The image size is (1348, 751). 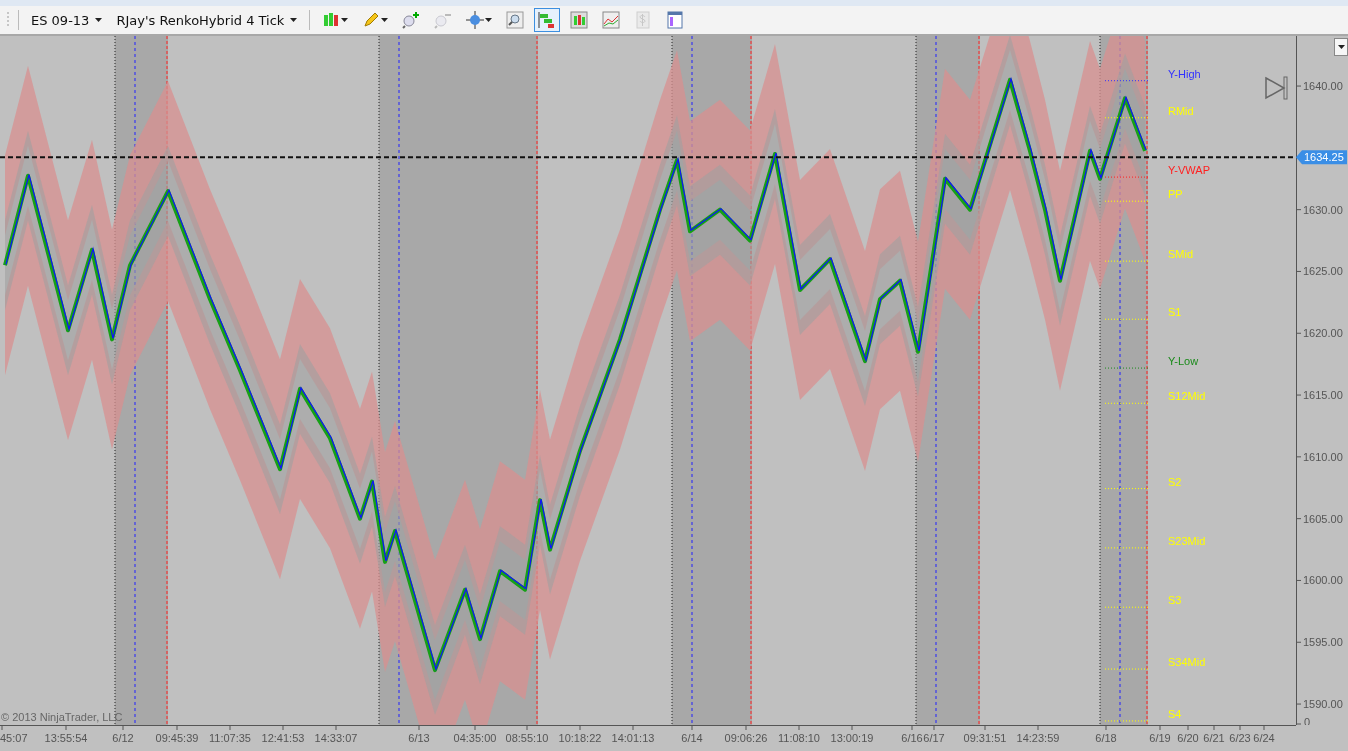 What do you see at coordinates (475, 20) in the screenshot?
I see `crosshair-icon` at bounding box center [475, 20].